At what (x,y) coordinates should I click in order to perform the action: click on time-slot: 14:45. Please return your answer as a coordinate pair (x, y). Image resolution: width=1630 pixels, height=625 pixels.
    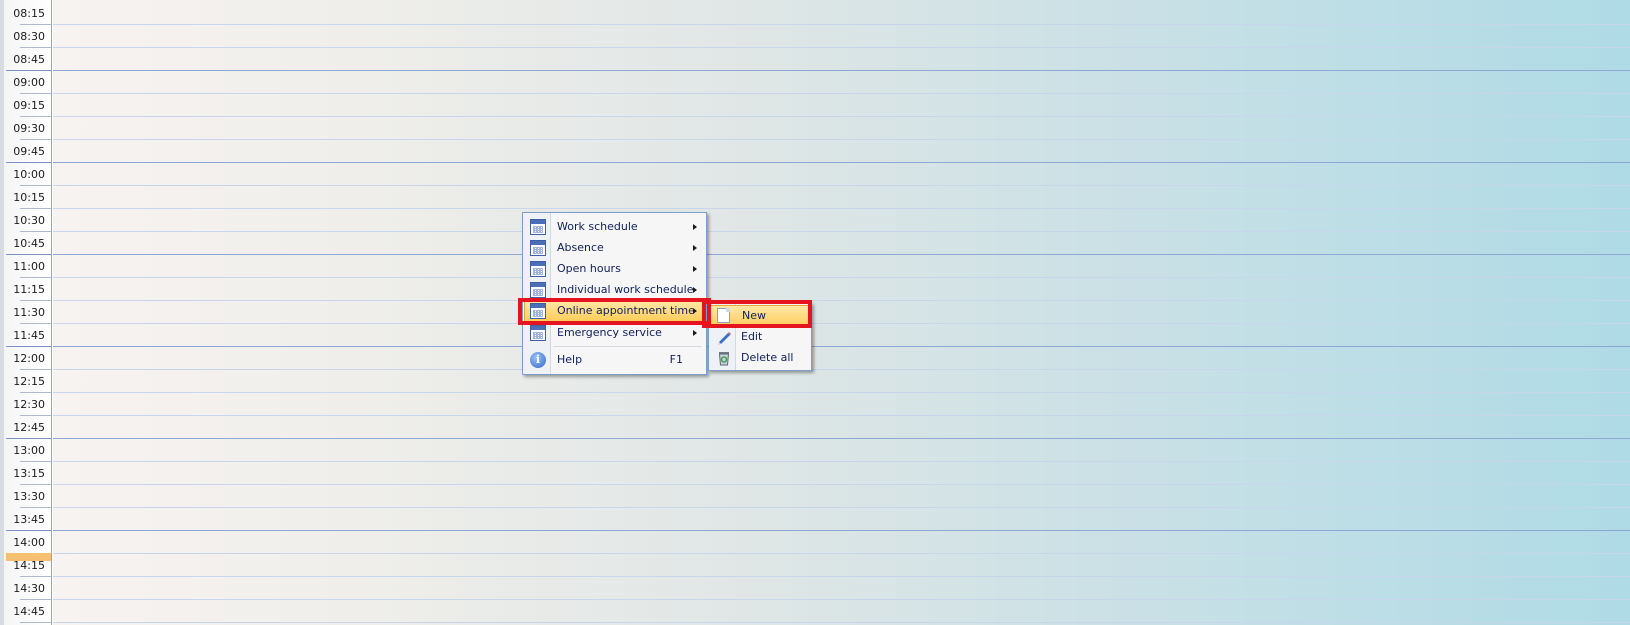
    Looking at the image, I should click on (25, 611).